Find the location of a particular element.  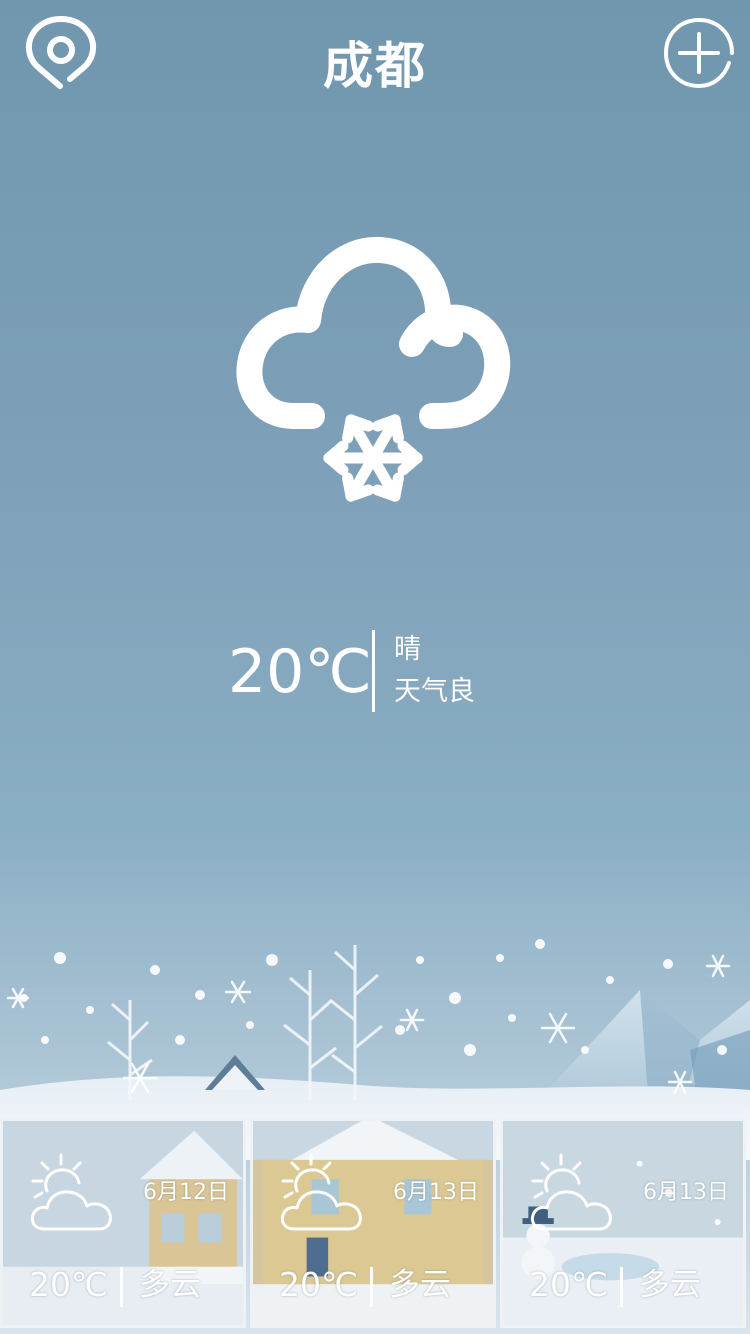

plus-circle-icon is located at coordinates (698, 53).